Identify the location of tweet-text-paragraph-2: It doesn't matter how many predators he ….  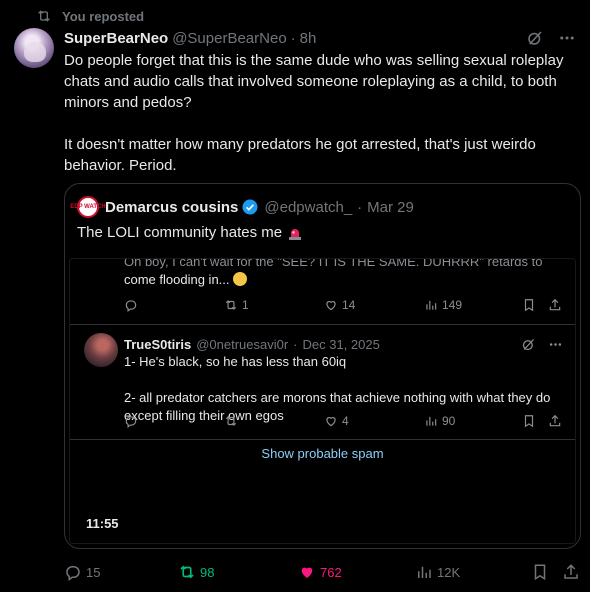
(300, 155).